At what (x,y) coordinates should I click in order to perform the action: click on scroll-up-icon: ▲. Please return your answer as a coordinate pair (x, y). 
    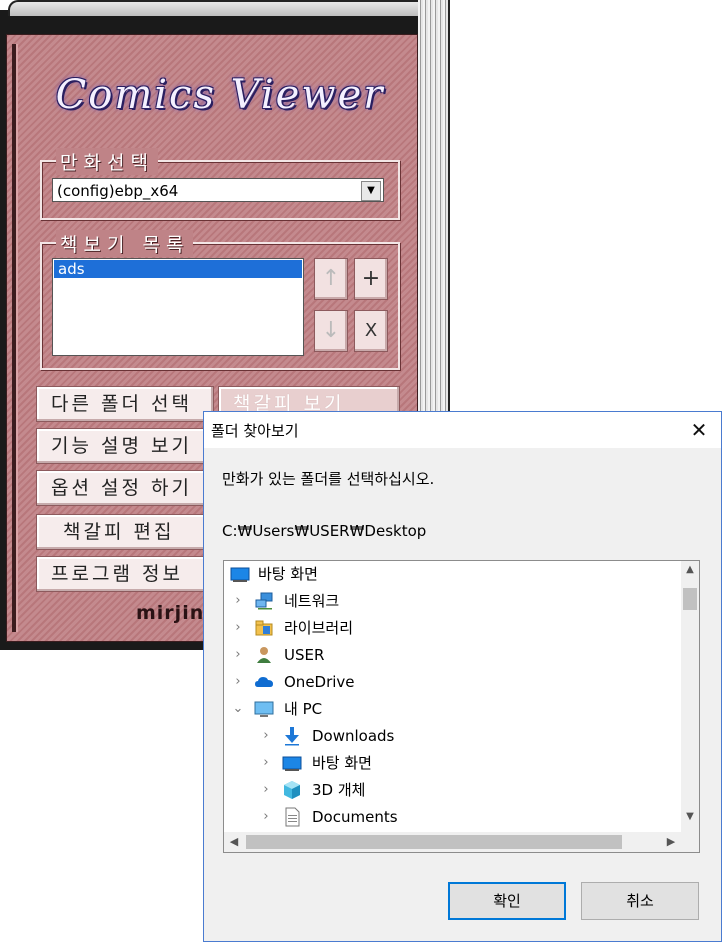
    Looking at the image, I should click on (690, 570).